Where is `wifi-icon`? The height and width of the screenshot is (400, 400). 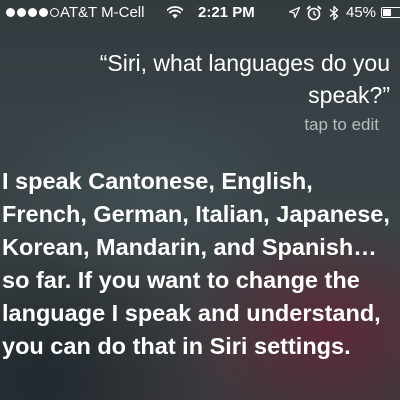
wifi-icon is located at coordinates (175, 12).